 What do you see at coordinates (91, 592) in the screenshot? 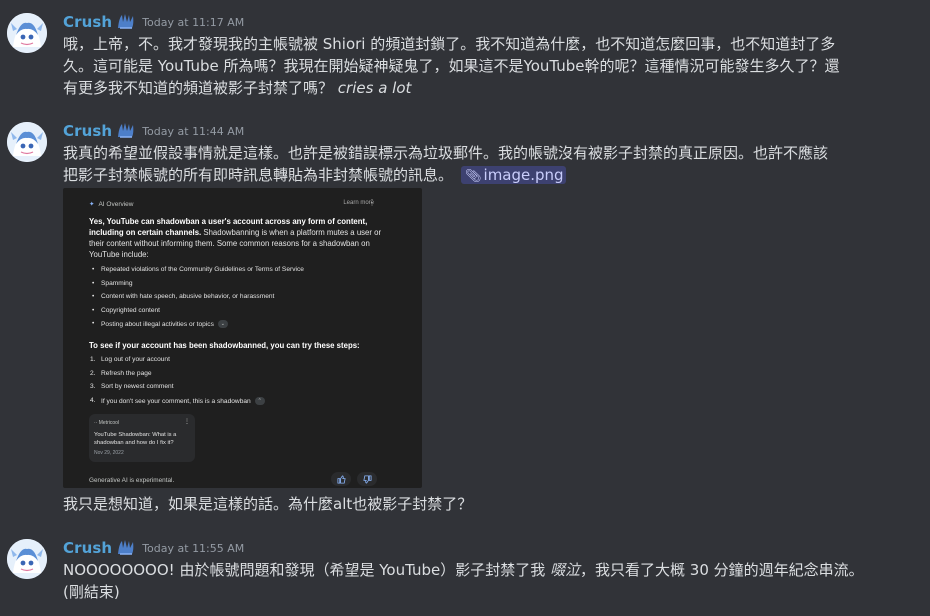
I see `message-line: (剛結束)` at bounding box center [91, 592].